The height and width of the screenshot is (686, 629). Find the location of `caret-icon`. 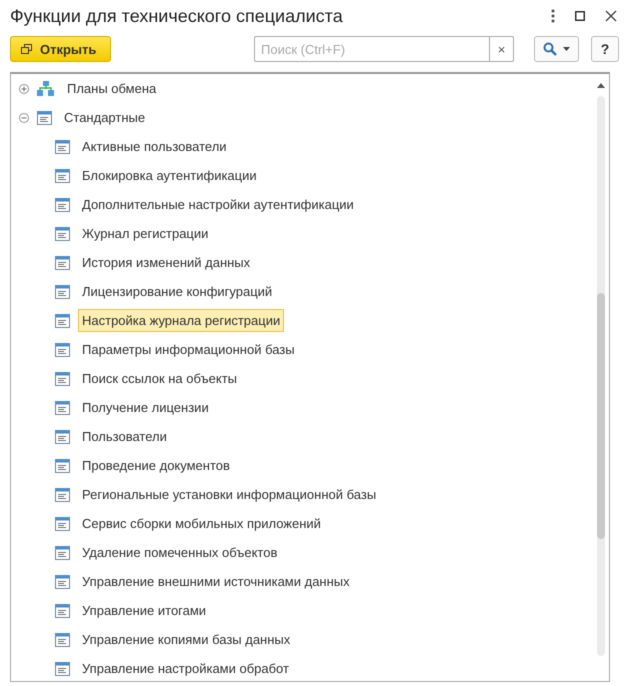

caret-icon is located at coordinates (566, 49).